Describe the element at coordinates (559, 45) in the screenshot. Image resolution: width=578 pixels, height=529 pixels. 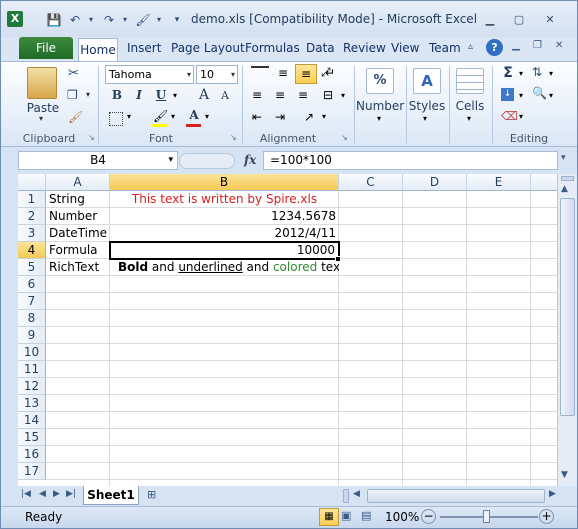
I see `workbook-close-icon: ✕` at that location.